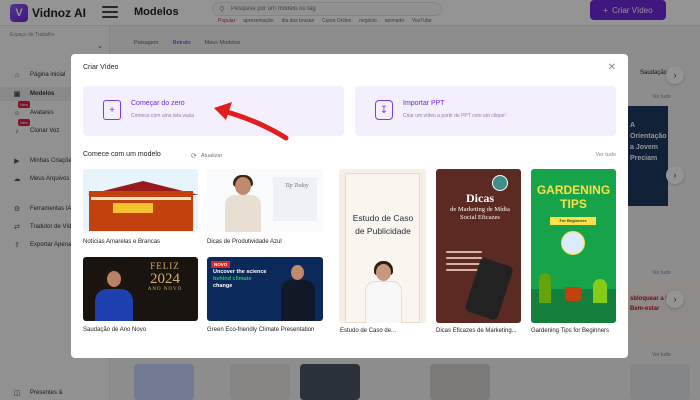 The image size is (700, 400). I want to click on thumb-text: FELIZ, so click(165, 266).